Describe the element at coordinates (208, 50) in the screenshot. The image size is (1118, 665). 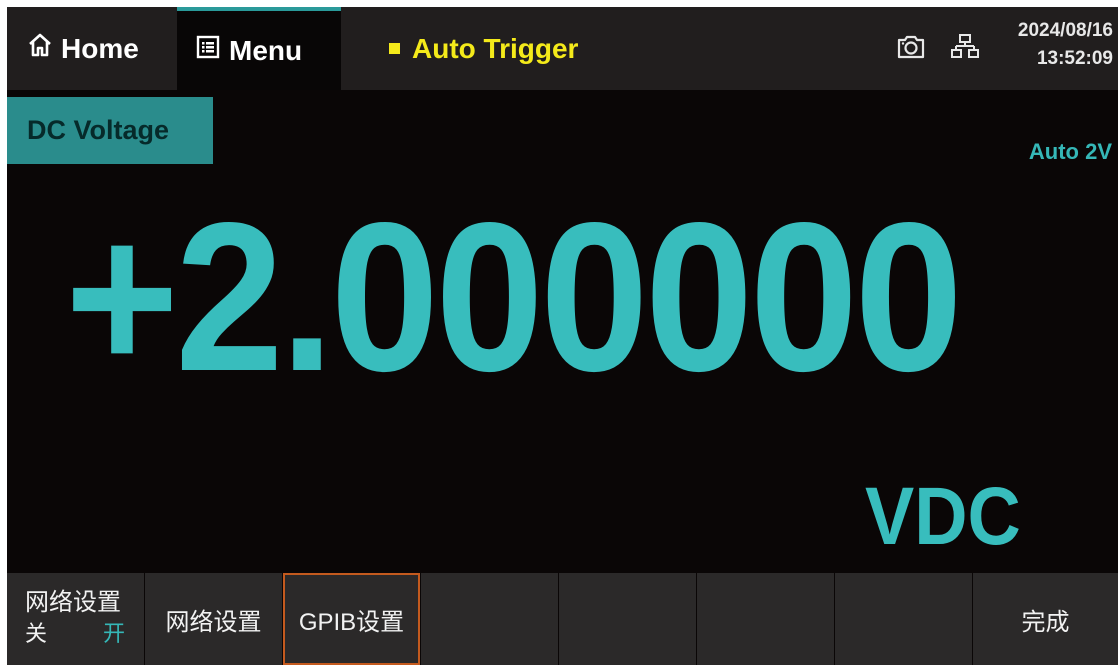
I see `menu-icon` at that location.